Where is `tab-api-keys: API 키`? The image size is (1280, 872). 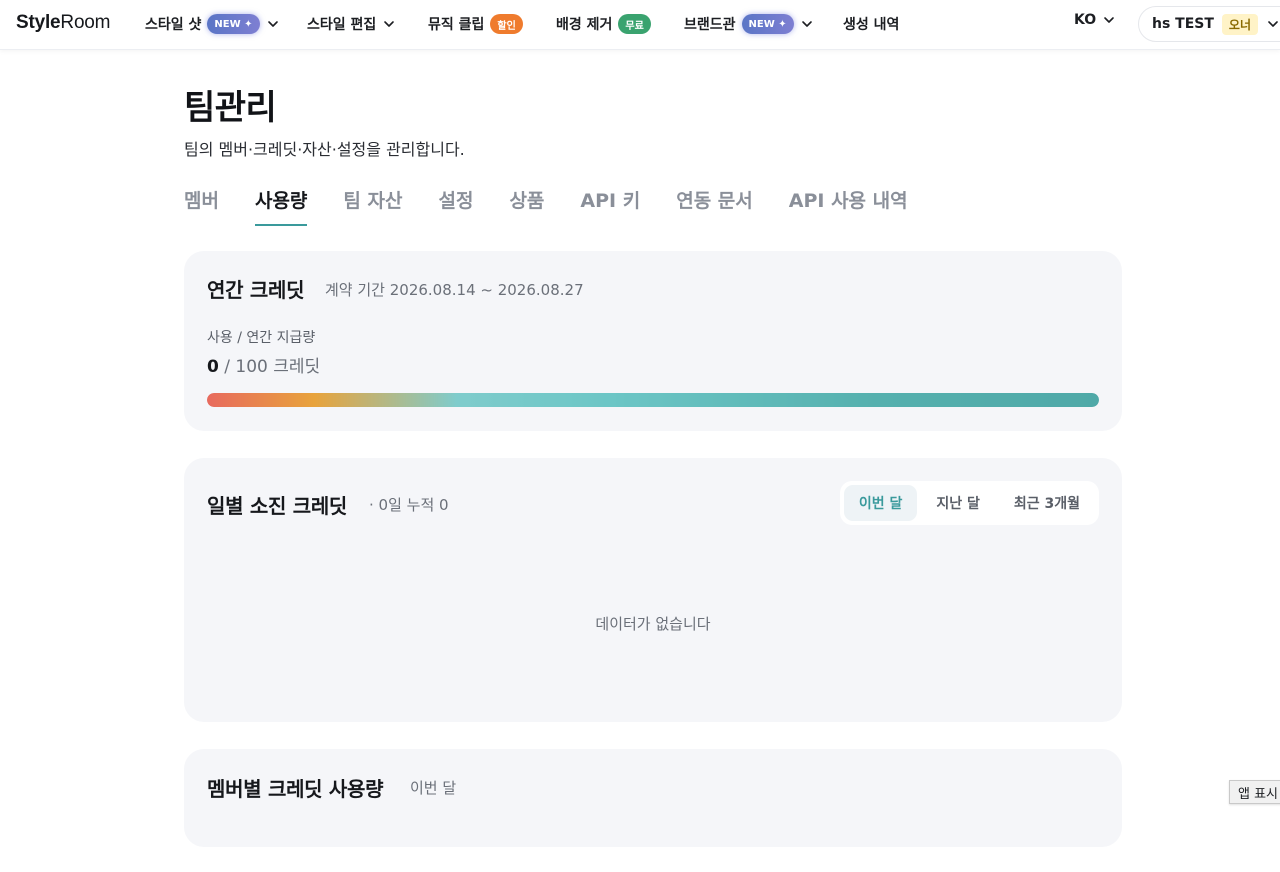
tab-api-keys: API 키 is located at coordinates (610, 206).